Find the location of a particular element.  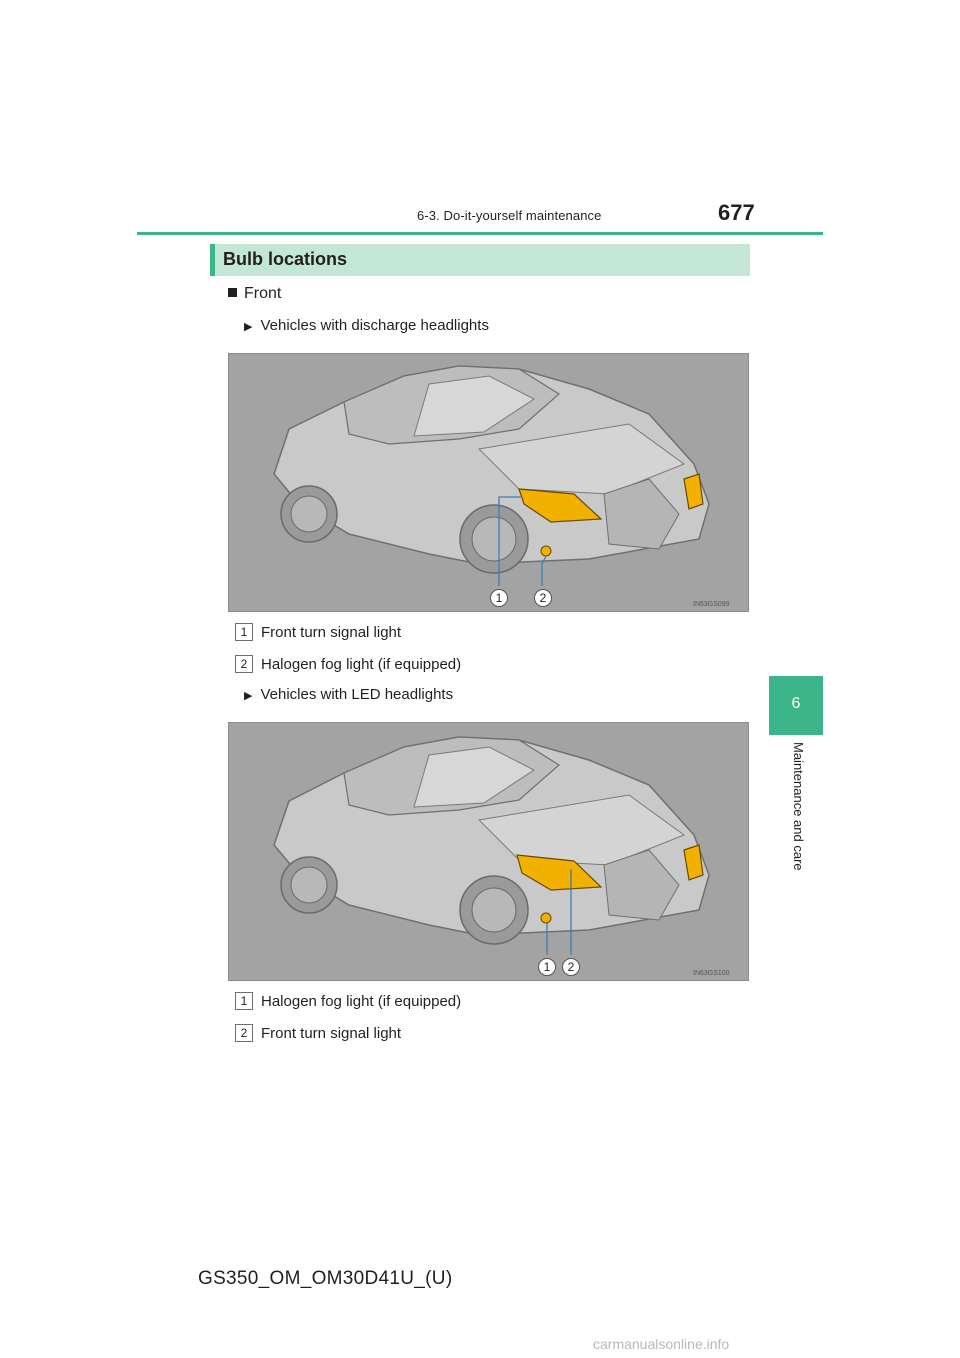

square-bullet-icon is located at coordinates (232, 292).